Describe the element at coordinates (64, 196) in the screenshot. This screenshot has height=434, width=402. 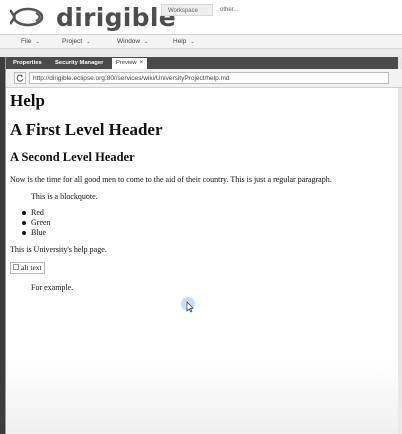
I see `blockquote: This is a blockquote.` at that location.